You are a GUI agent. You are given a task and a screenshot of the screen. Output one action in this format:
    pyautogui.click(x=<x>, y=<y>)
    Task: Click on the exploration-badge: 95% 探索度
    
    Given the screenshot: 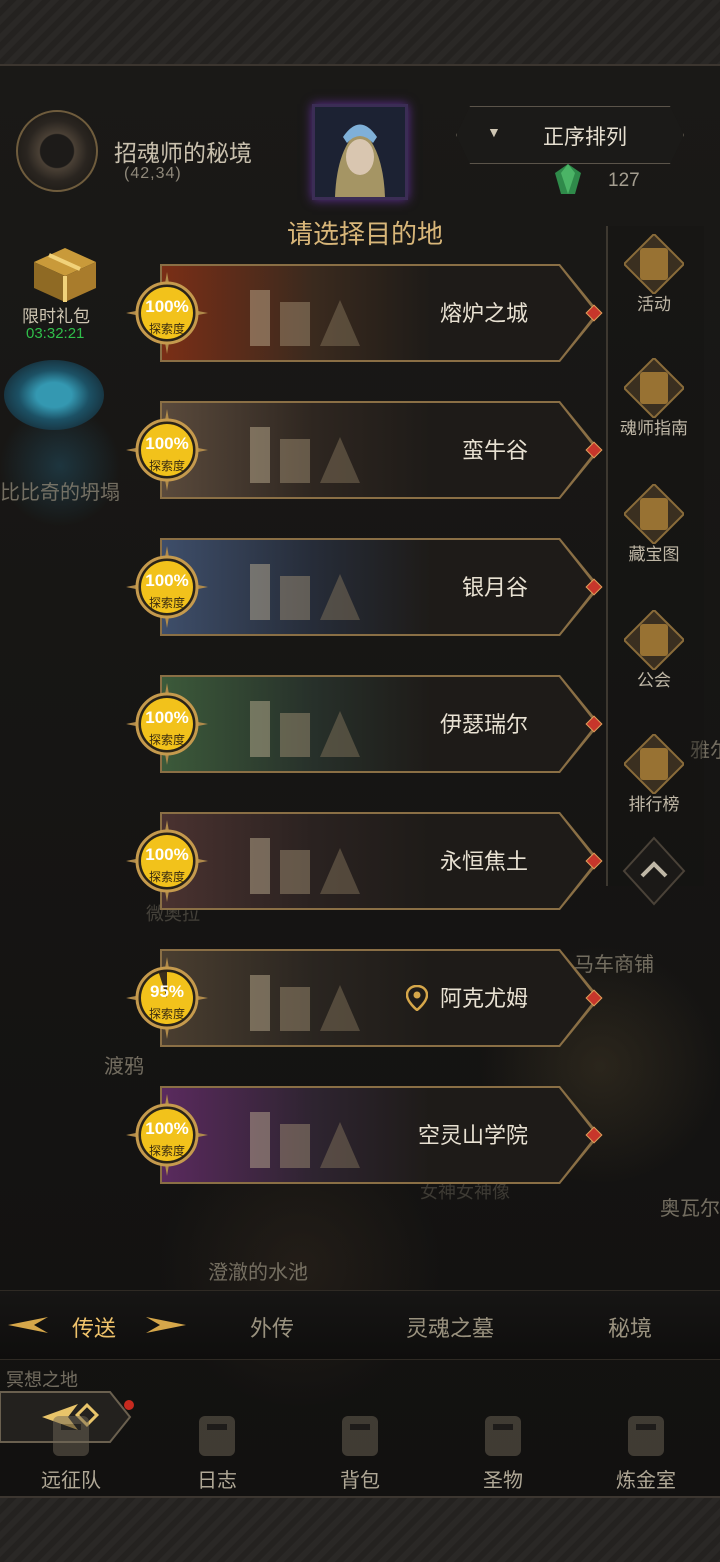 What is the action you would take?
    pyautogui.click(x=167, y=998)
    